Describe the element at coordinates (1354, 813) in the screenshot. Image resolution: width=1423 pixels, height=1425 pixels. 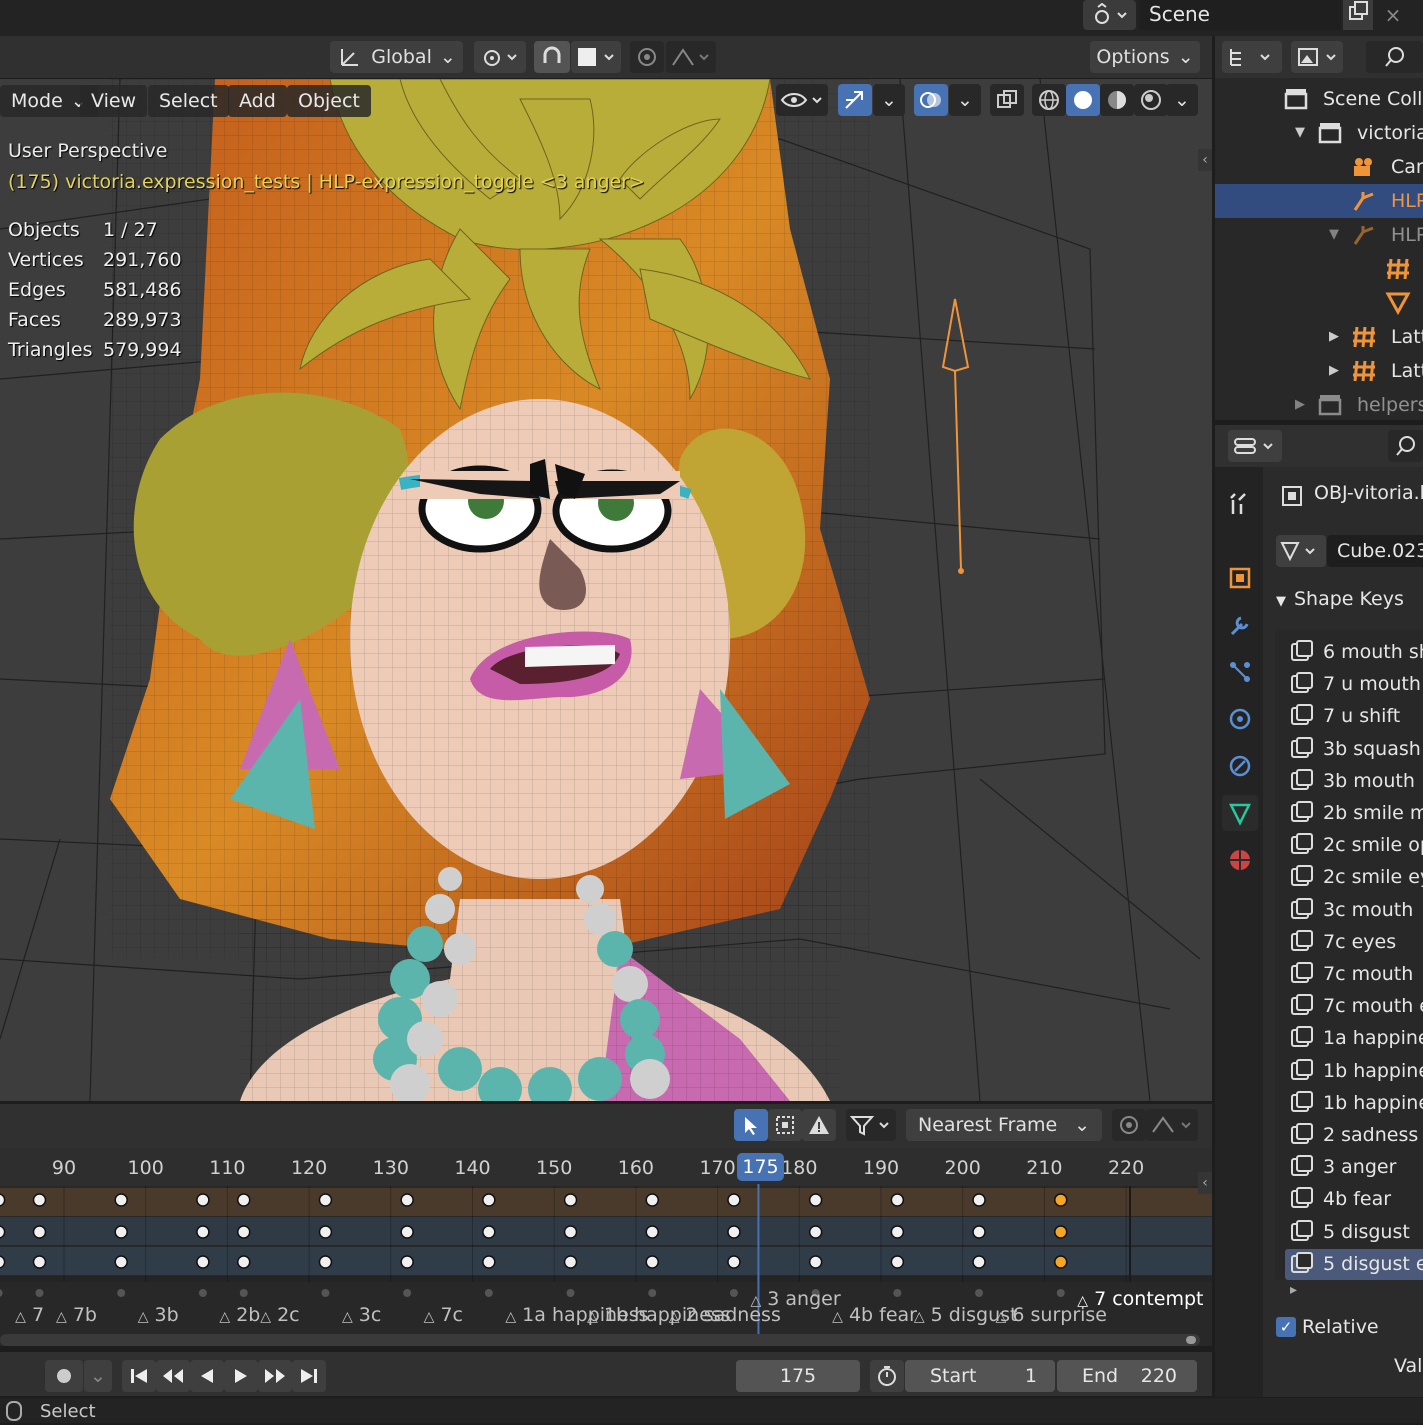
I see `shape-key-item: 2b smile m` at that location.